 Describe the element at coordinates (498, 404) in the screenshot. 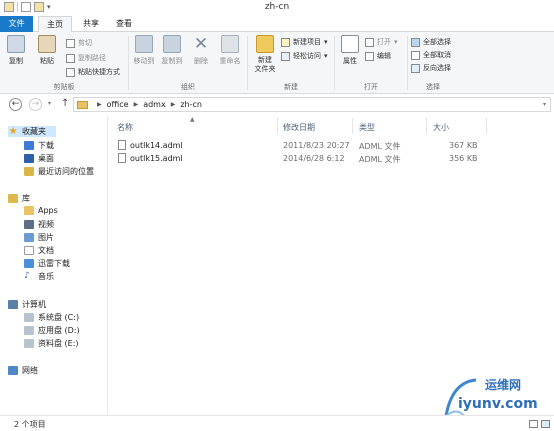

I see `watermark-en: iyunv.com` at that location.